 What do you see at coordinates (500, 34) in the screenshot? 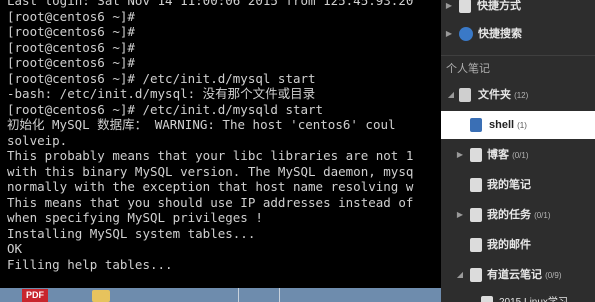
I see `sidebar-item-label: 快捷搜索` at bounding box center [500, 34].